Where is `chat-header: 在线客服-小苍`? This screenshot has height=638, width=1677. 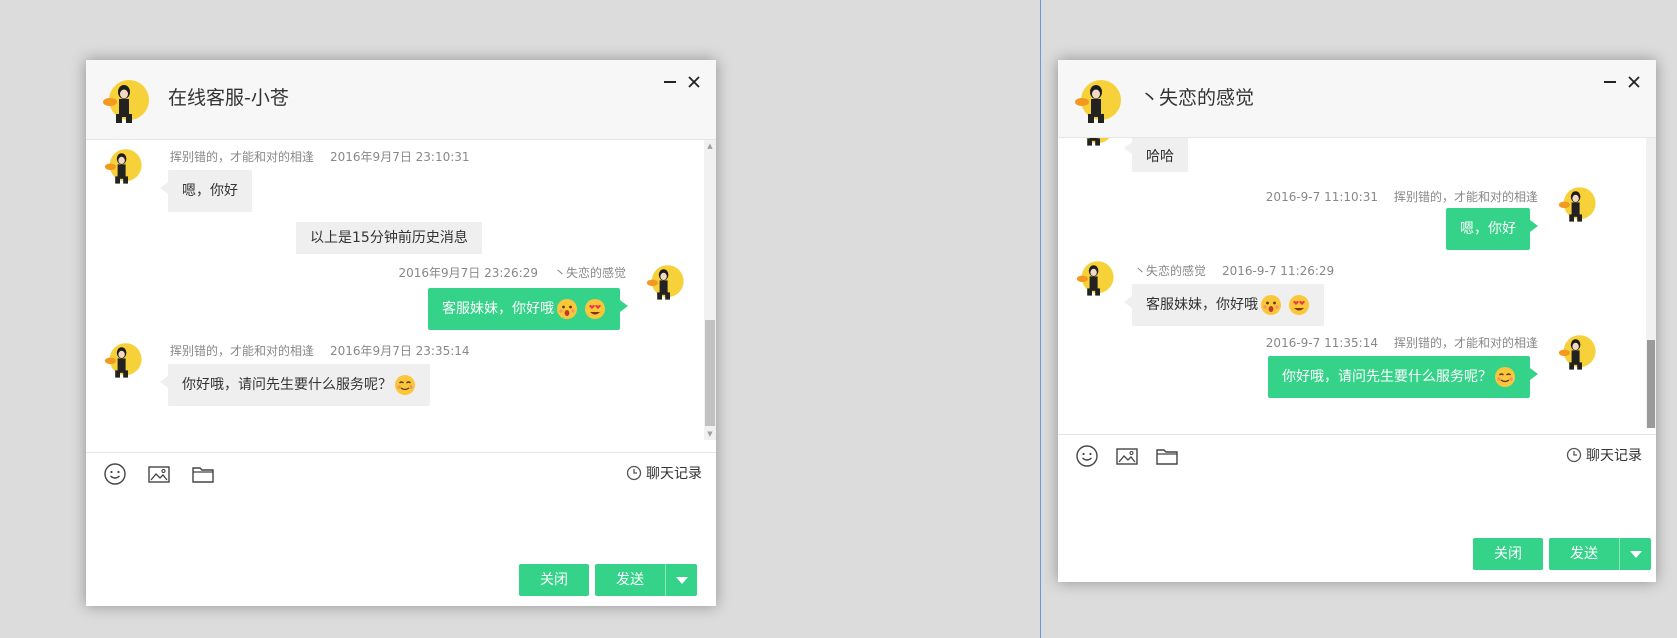
chat-header: 在线客服-小苍 is located at coordinates (401, 100).